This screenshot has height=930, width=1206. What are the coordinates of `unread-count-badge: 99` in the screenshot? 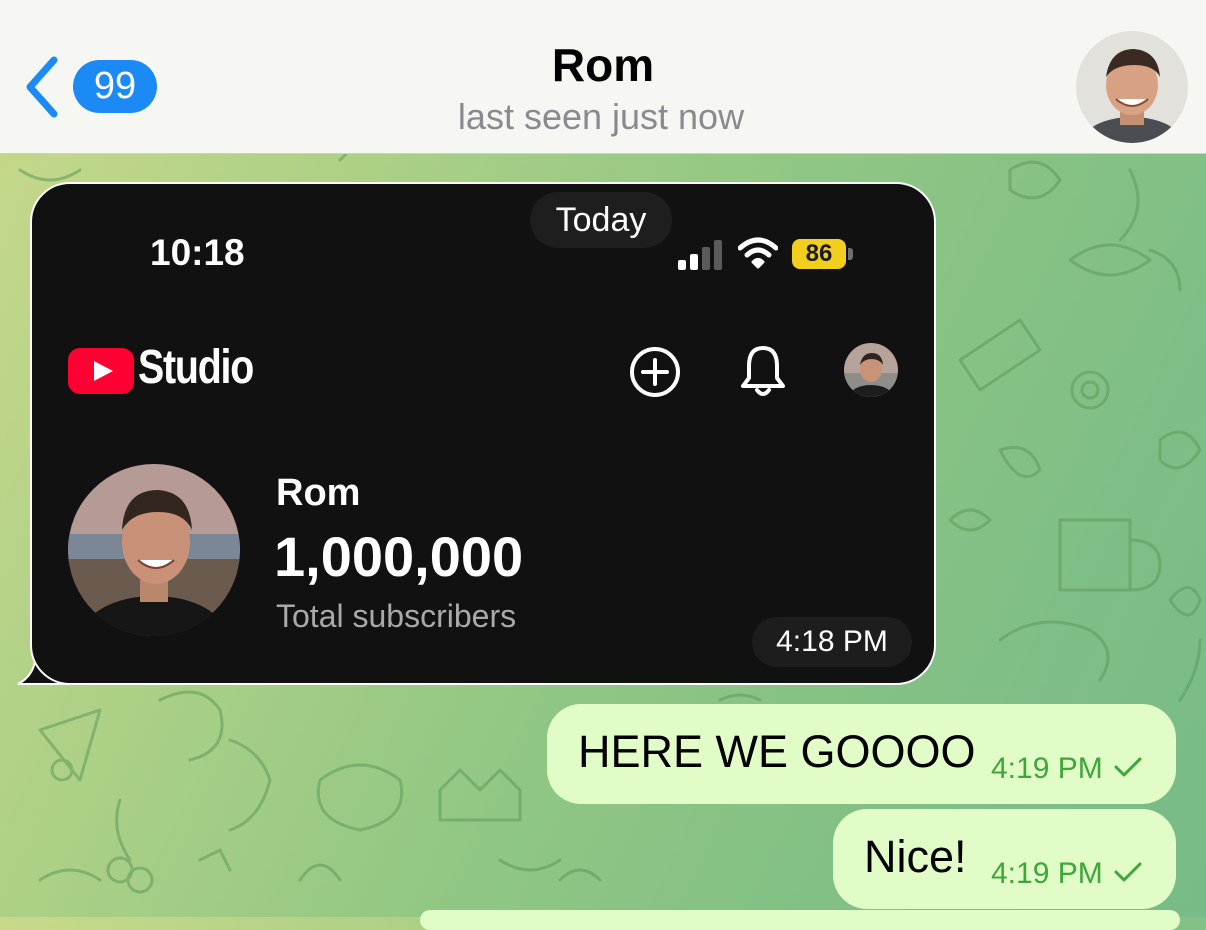 It's located at (115, 86).